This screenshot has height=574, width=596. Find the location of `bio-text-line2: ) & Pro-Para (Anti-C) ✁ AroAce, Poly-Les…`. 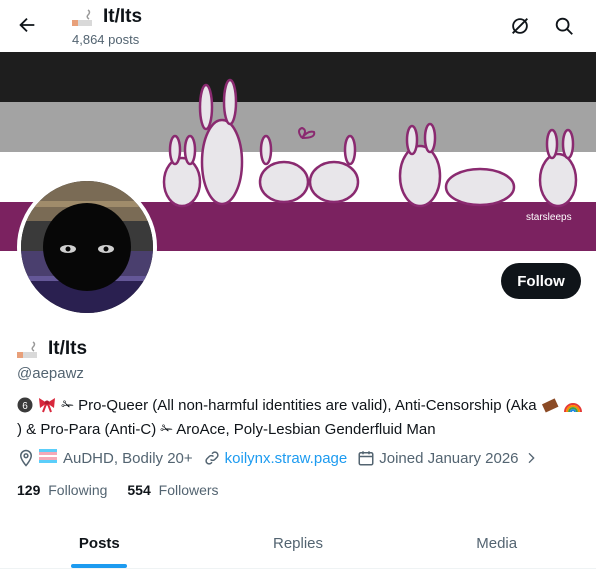

bio-text-line2: ) & Pro-Para (Anti-C) ✁ AroAce, Poly-Les… is located at coordinates (226, 429).